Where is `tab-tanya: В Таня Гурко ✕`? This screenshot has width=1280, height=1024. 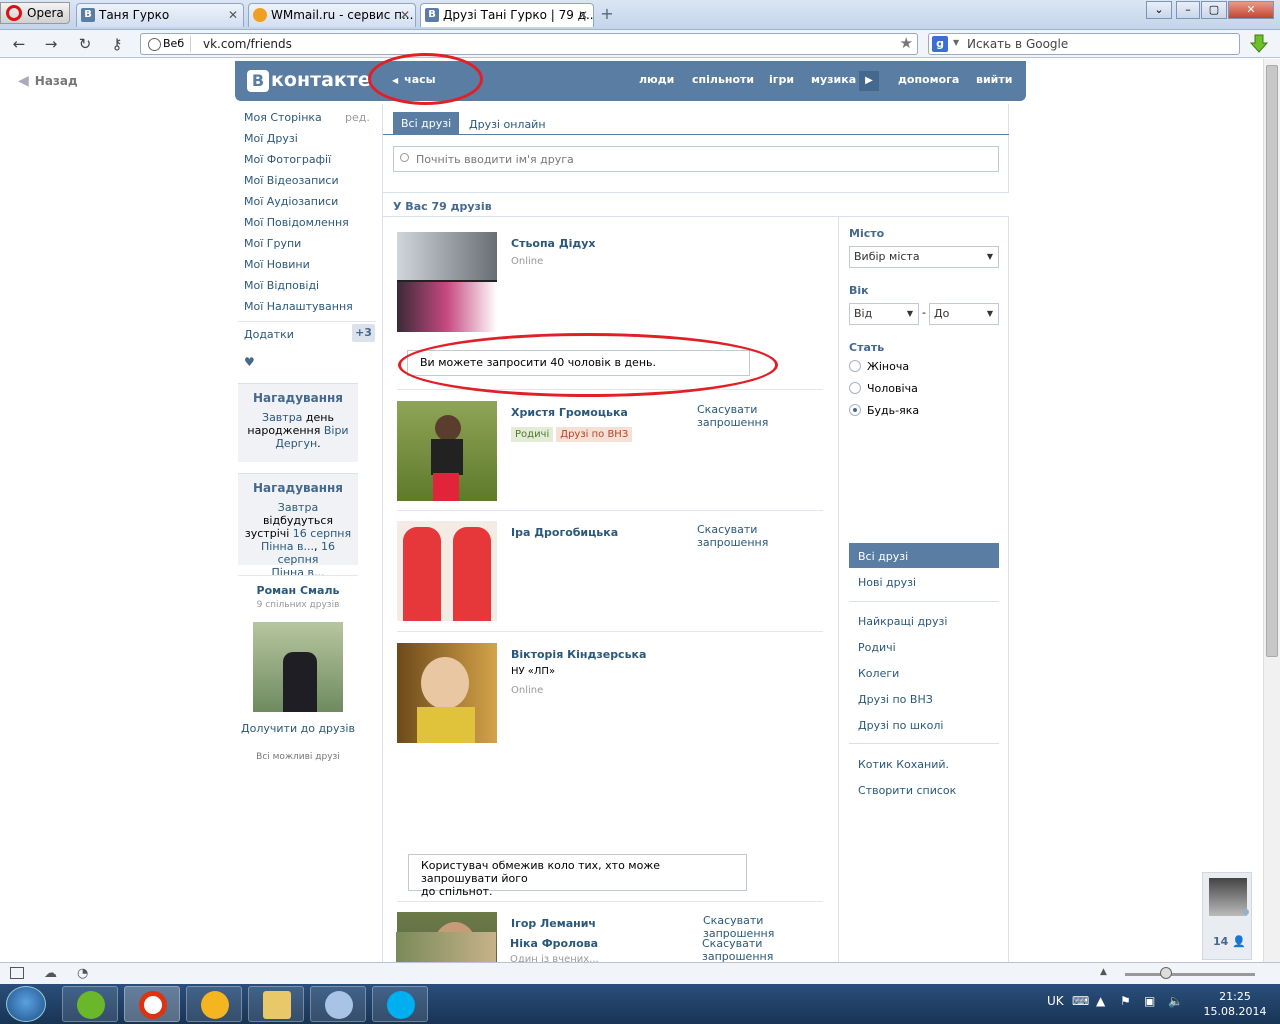 tab-tanya: В Таня Гурко ✕ is located at coordinates (160, 15).